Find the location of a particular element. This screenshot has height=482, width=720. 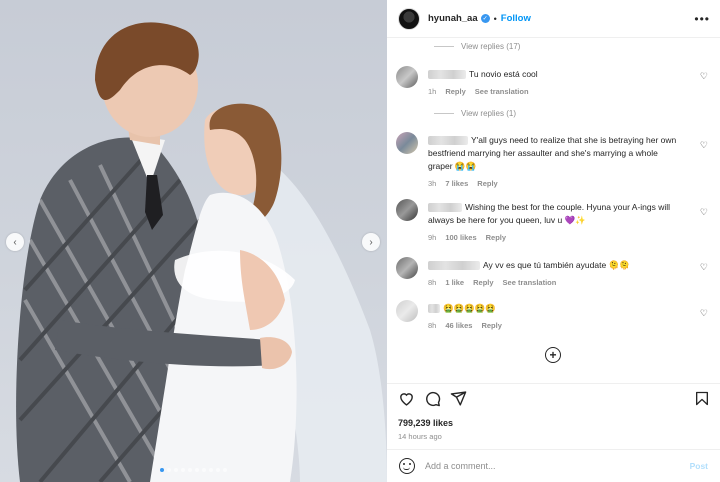

post-timestamp: 14 hours ago is located at coordinates (420, 436).